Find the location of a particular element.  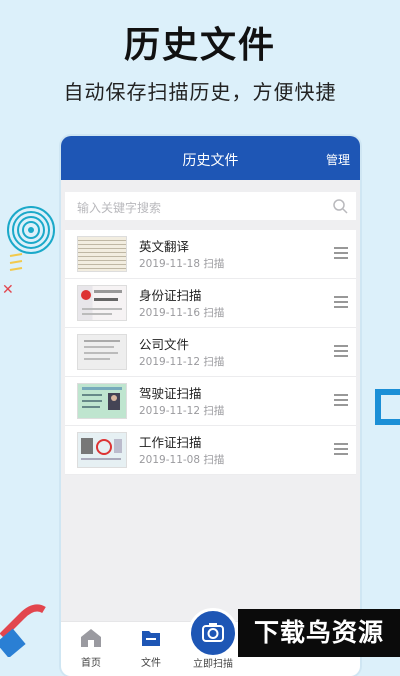

hero-title: 历史文件 is located at coordinates (199, 45).